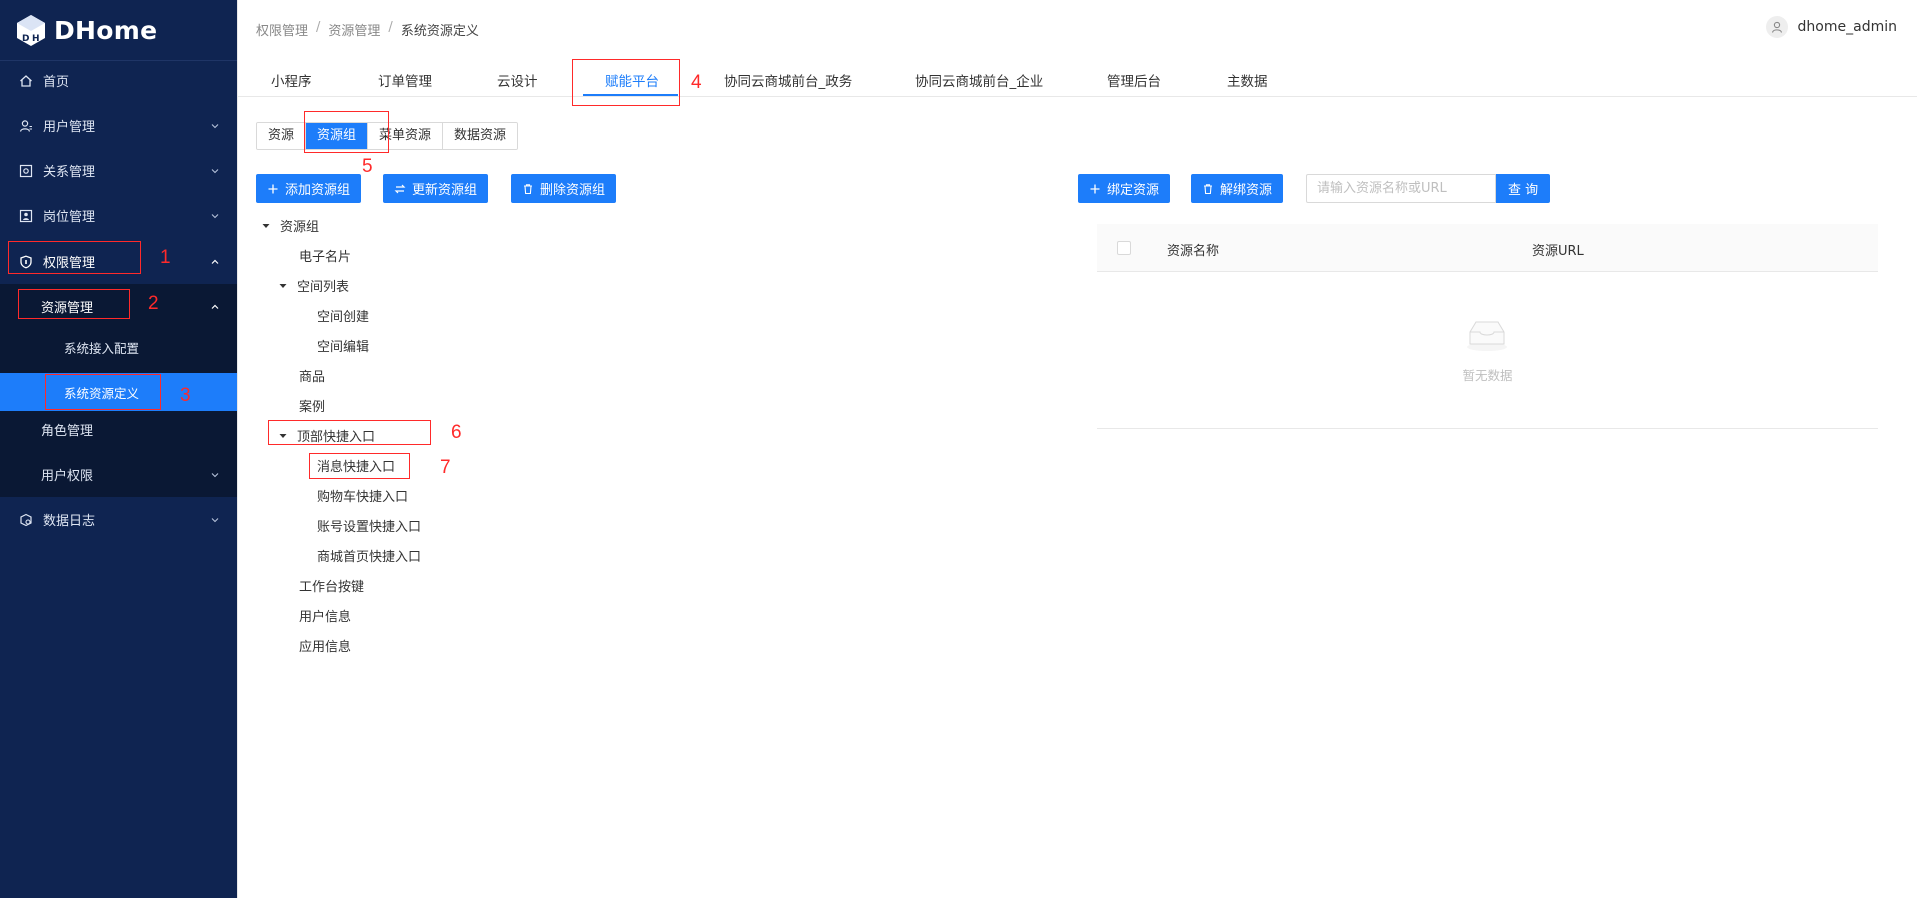  What do you see at coordinates (337, 136) in the screenshot?
I see `segment-resource-group: 资源组` at bounding box center [337, 136].